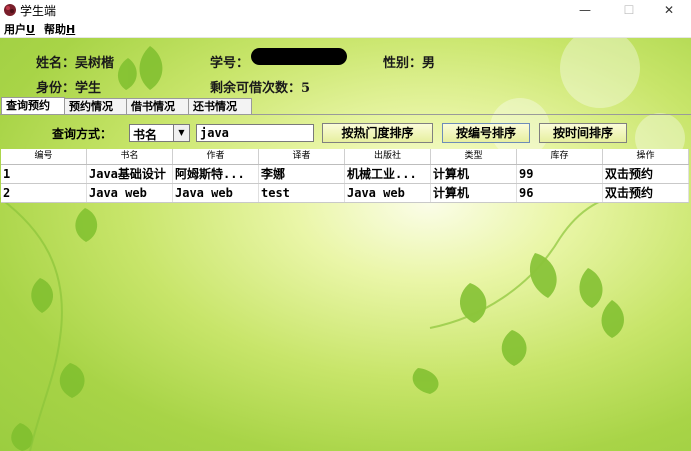 Image resolution: width=691 pixels, height=451 pixels. Describe the element at coordinates (583, 133) in the screenshot. I see `sort-by-time-button: 按时间排序` at that location.